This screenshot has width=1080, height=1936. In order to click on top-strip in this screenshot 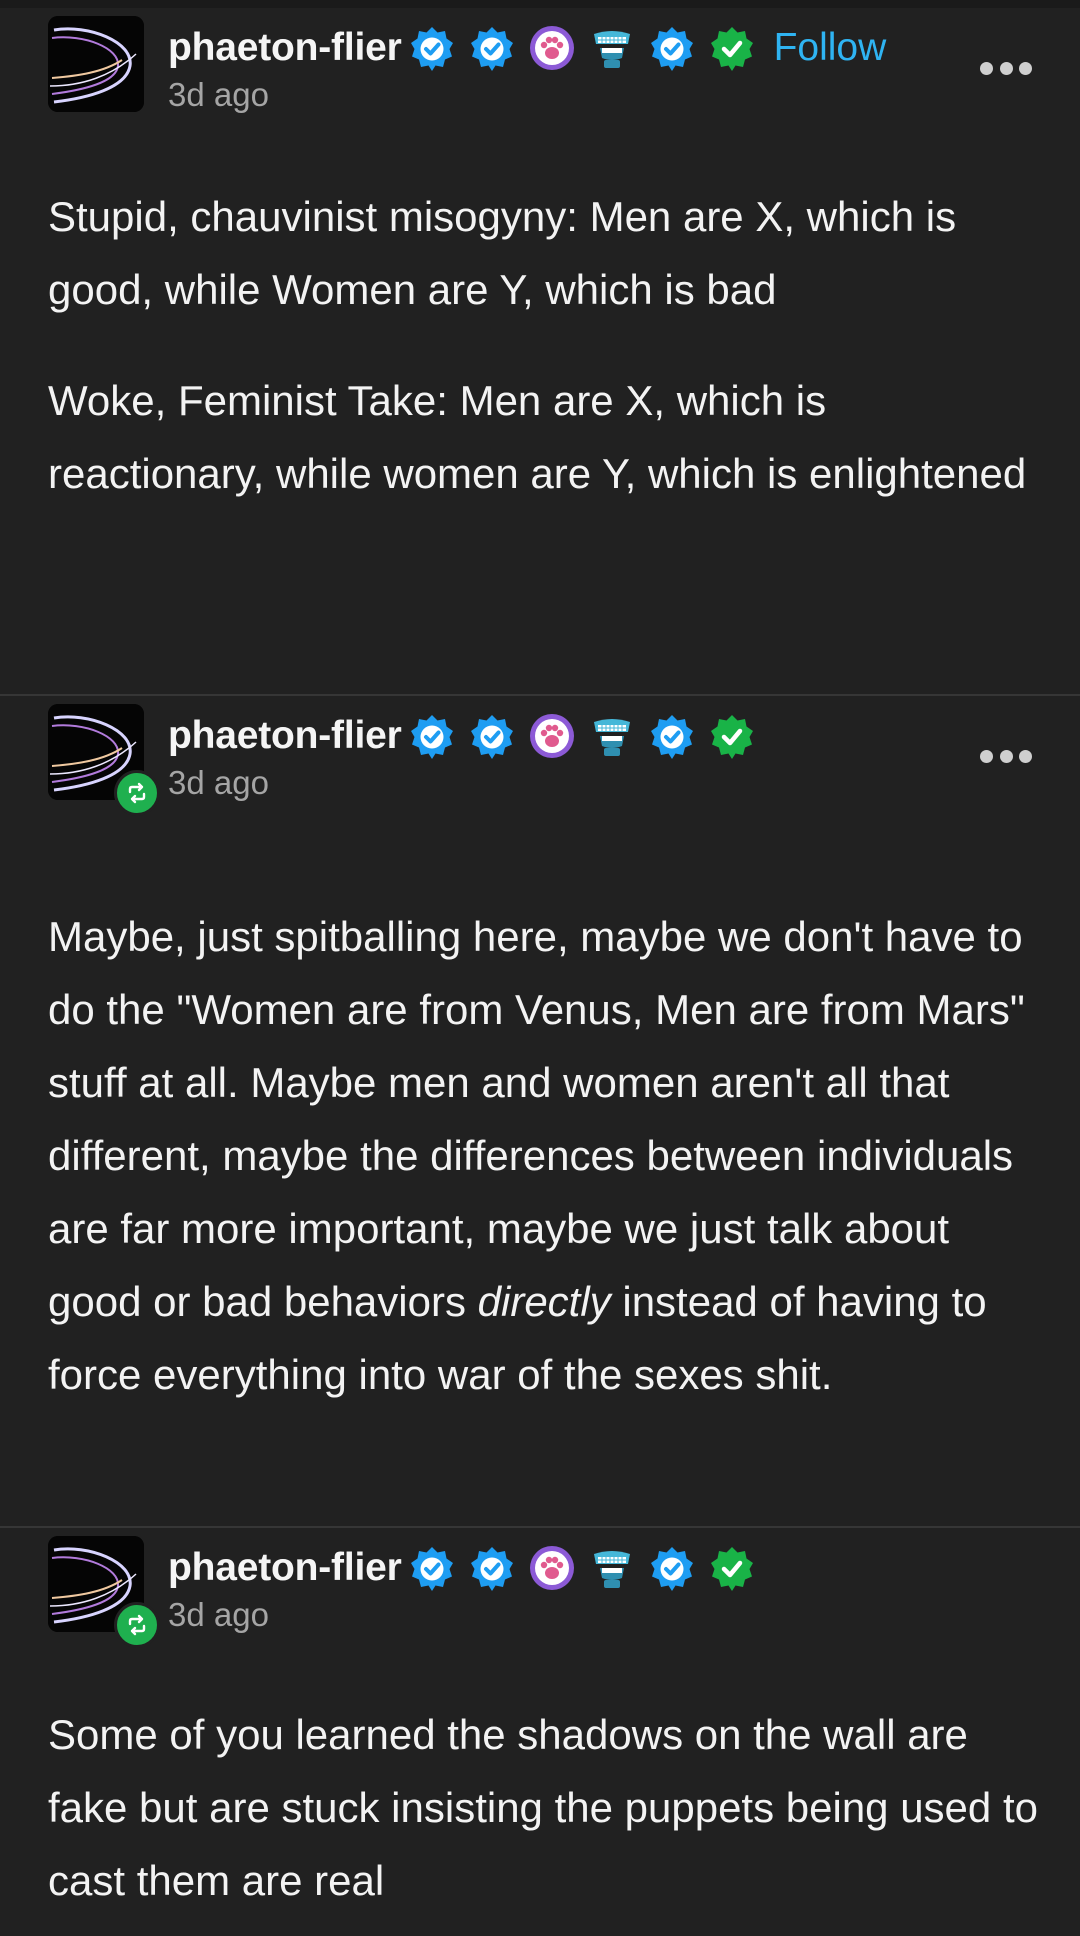, I will do `click(540, 4)`.